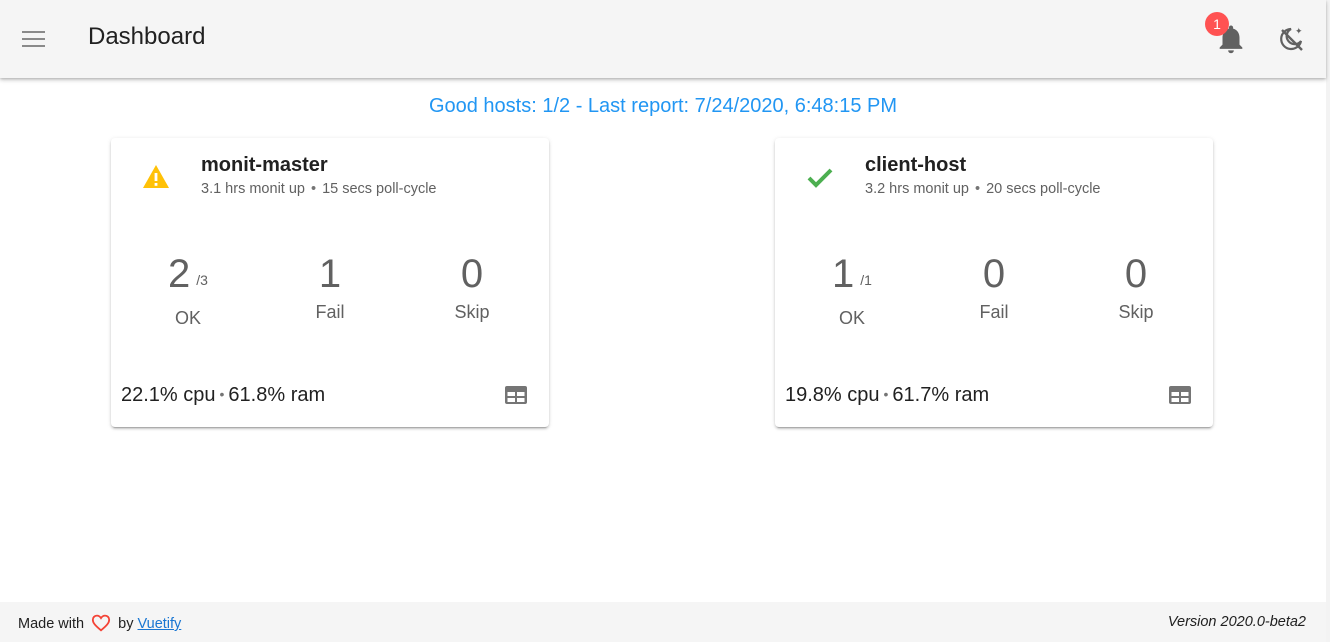 This screenshot has width=1330, height=642. I want to click on poll-cycle: 15 secs poll-cycle, so click(379, 189).